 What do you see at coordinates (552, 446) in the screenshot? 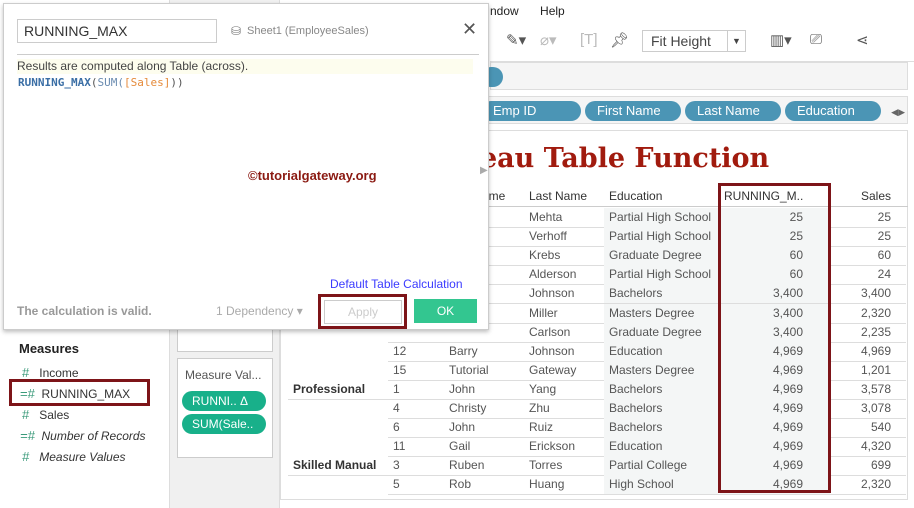
I see `last-name-cell: Erickson` at bounding box center [552, 446].